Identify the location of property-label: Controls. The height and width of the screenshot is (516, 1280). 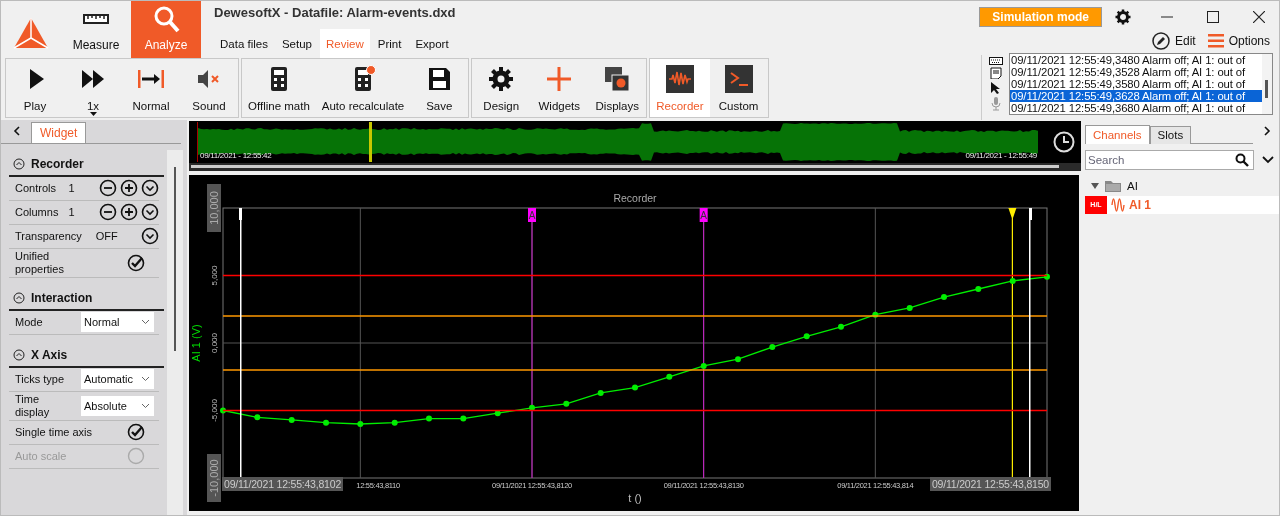
(36, 188).